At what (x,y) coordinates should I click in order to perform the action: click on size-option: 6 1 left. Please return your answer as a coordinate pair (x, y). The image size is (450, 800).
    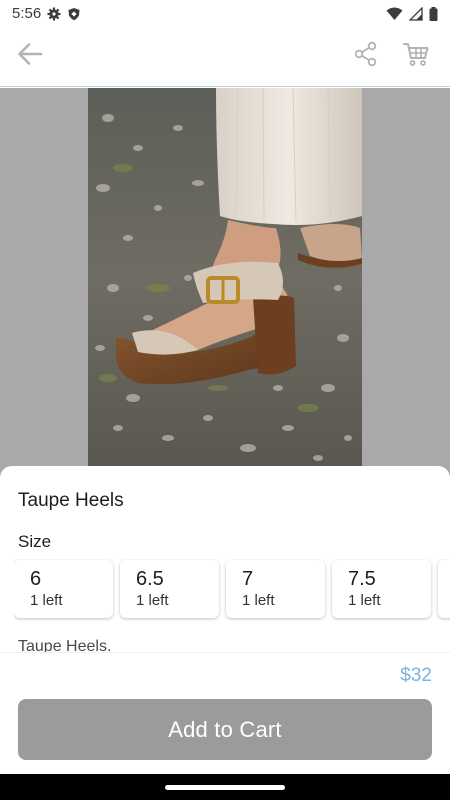
    Looking at the image, I should click on (63, 589).